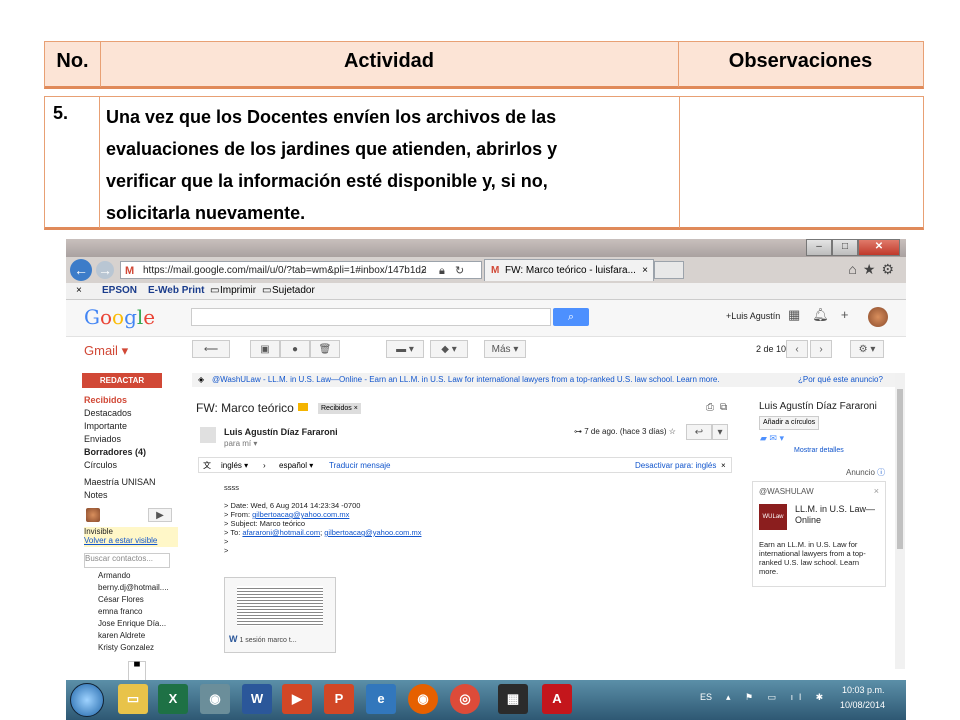 The height and width of the screenshot is (720, 960). I want to click on tab-close-icon: ×, so click(645, 271).